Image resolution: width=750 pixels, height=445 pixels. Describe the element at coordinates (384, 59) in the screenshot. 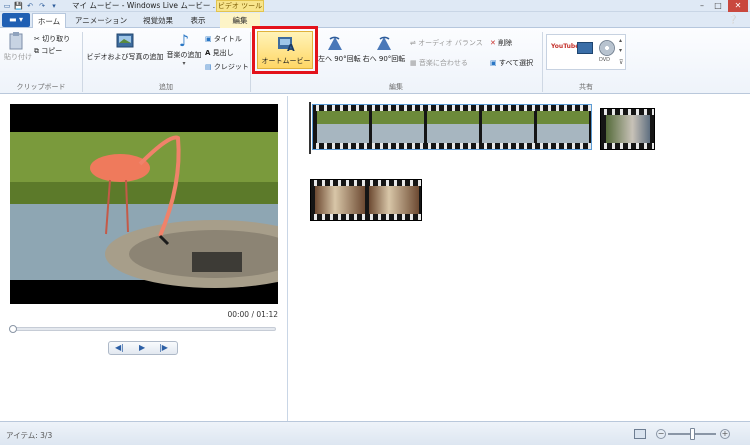

I see `rotate-right-label: 右へ 90°回転` at that location.